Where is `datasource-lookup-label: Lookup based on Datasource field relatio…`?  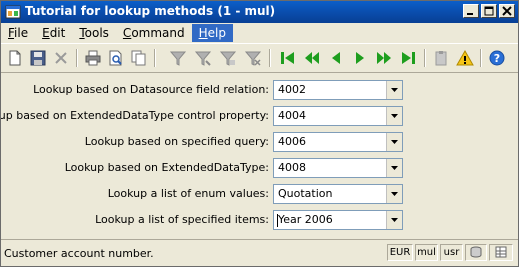 datasource-lookup-label: Lookup based on Datasource field relatio… is located at coordinates (151, 89).